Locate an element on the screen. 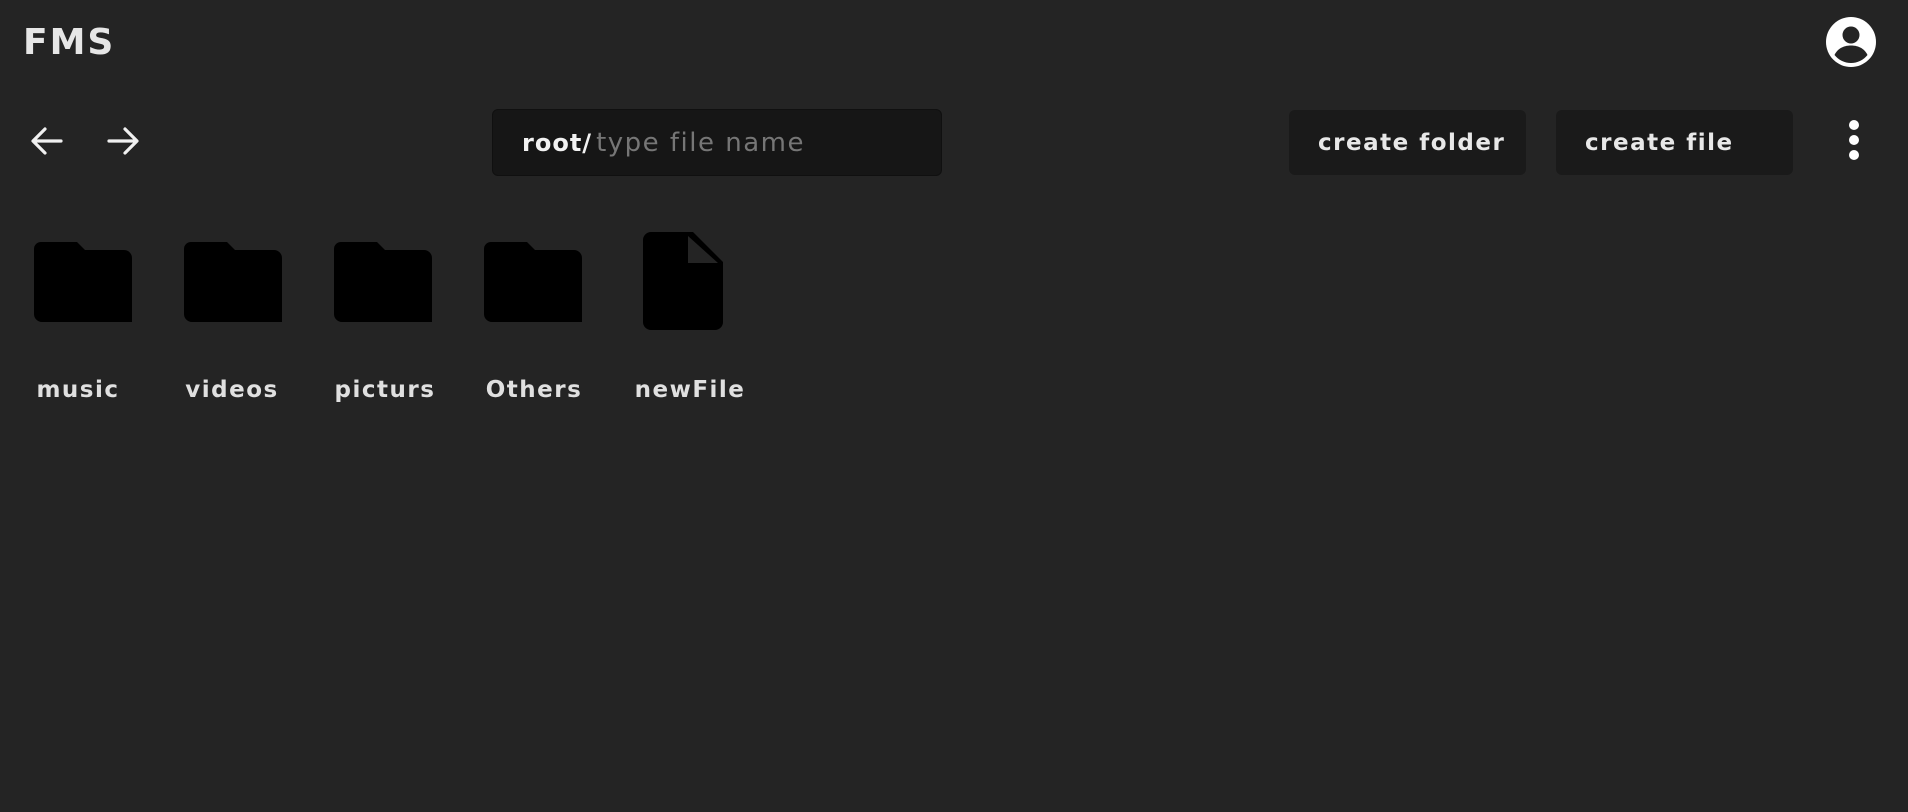  folder-item-others: Others is located at coordinates (534, 321).